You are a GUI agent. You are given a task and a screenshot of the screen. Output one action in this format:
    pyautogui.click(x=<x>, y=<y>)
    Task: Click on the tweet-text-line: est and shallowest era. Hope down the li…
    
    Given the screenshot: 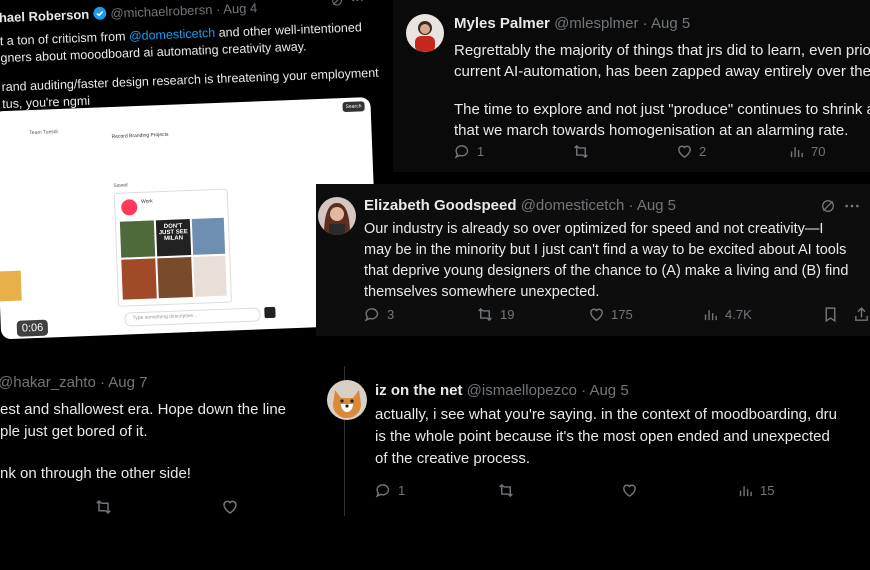 What is the action you would take?
    pyautogui.click(x=143, y=409)
    